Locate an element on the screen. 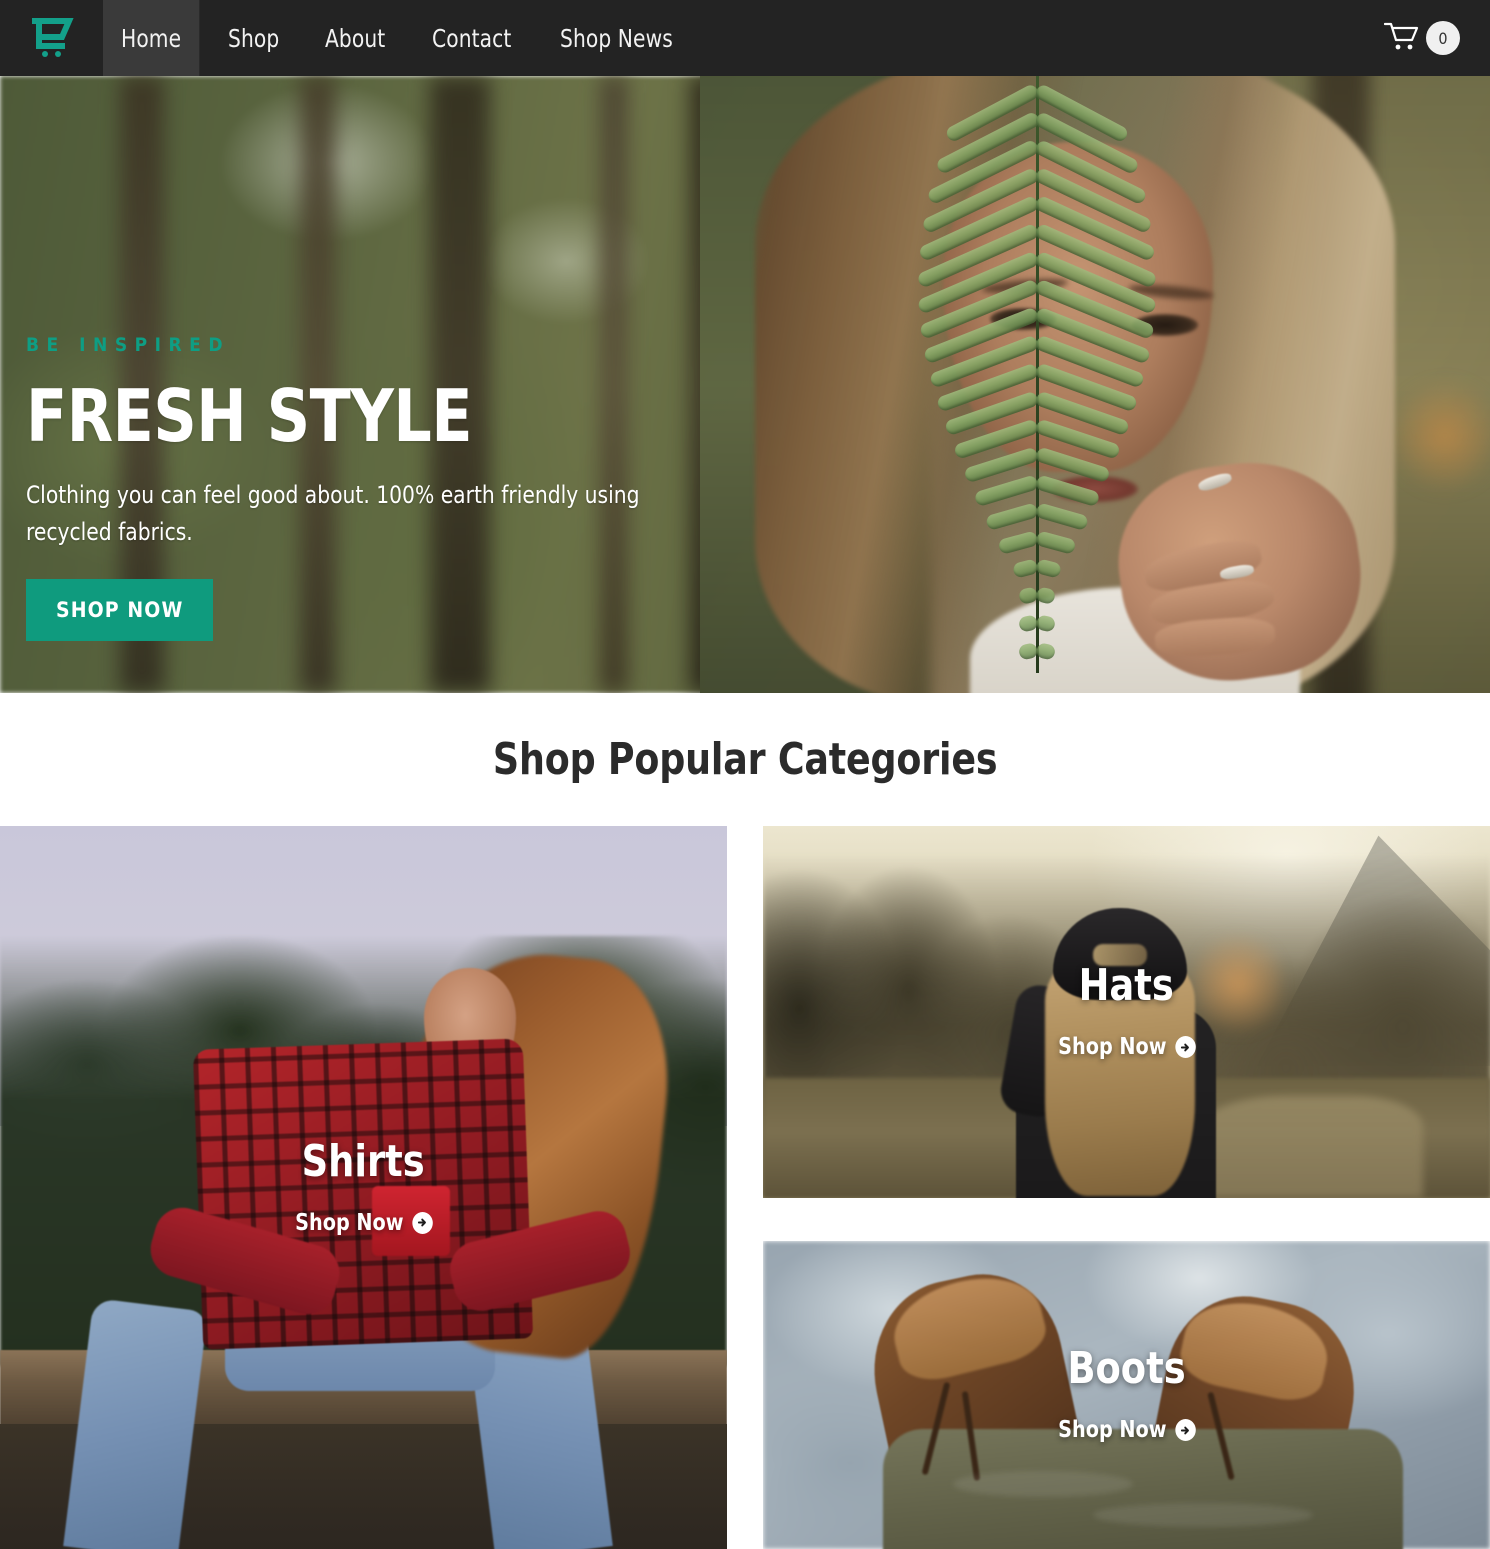 The width and height of the screenshot is (1490, 1549). primary-nav: Home Shop About Contact Shop News is located at coordinates (405, 38).